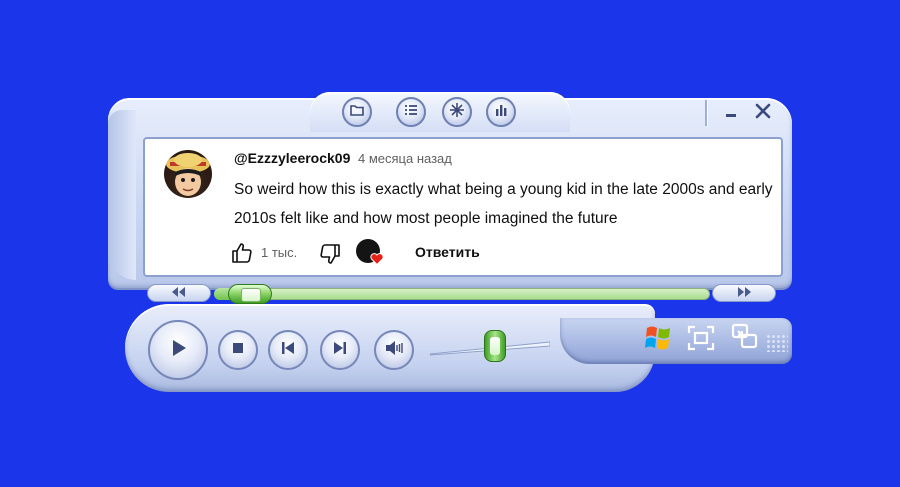  What do you see at coordinates (188, 174) in the screenshot?
I see `avatar` at bounding box center [188, 174].